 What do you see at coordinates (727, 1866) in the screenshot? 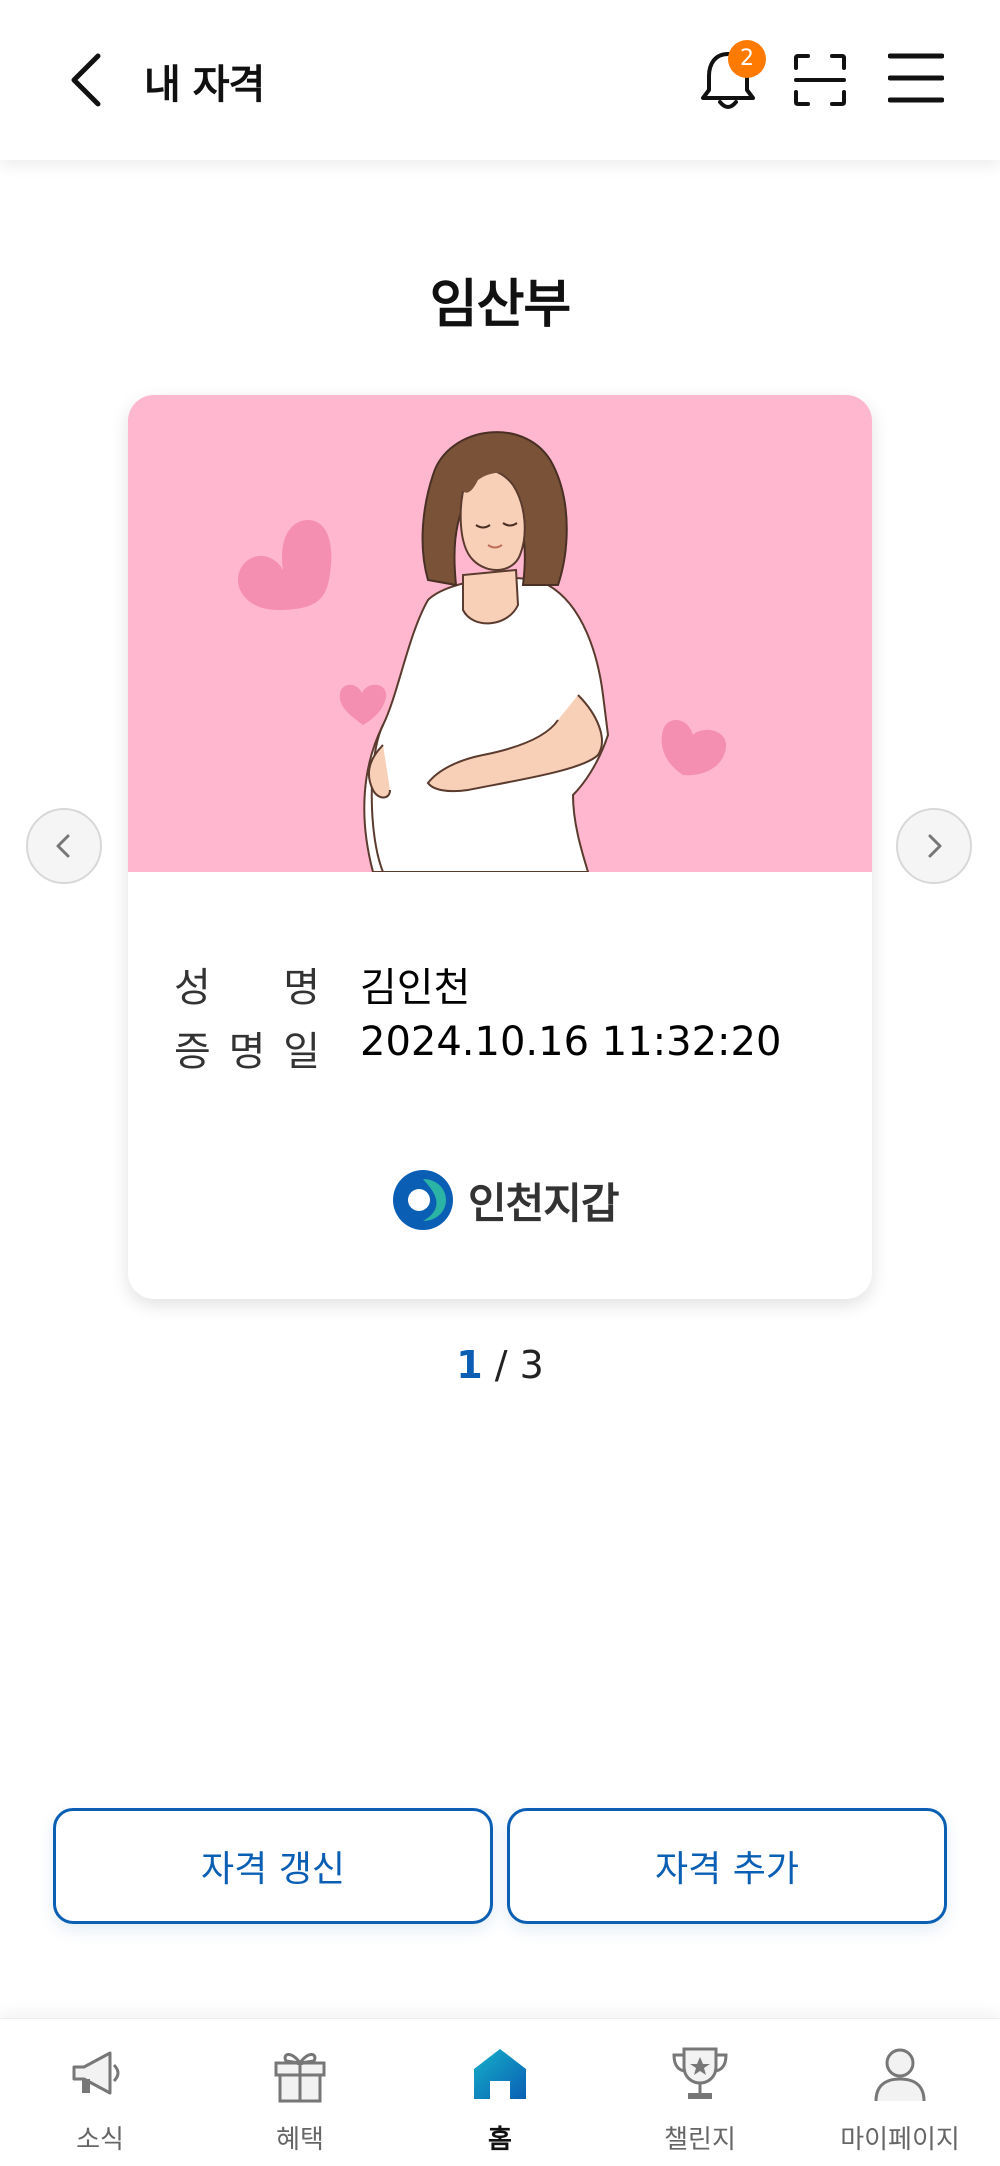
I see `add-qualification-button: 자격 추가` at bounding box center [727, 1866].